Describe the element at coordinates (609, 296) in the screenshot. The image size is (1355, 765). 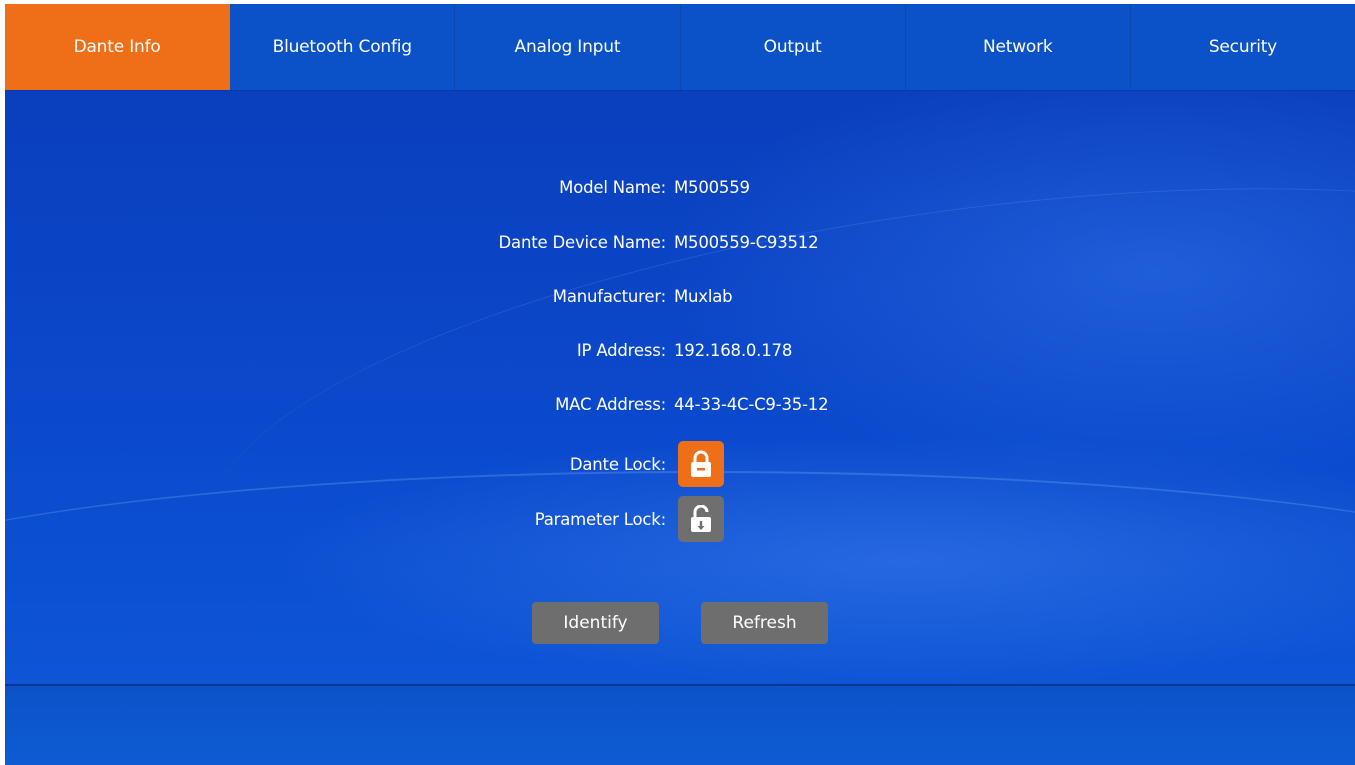
I see `manufacturer-label: Manufacturer:` at that location.